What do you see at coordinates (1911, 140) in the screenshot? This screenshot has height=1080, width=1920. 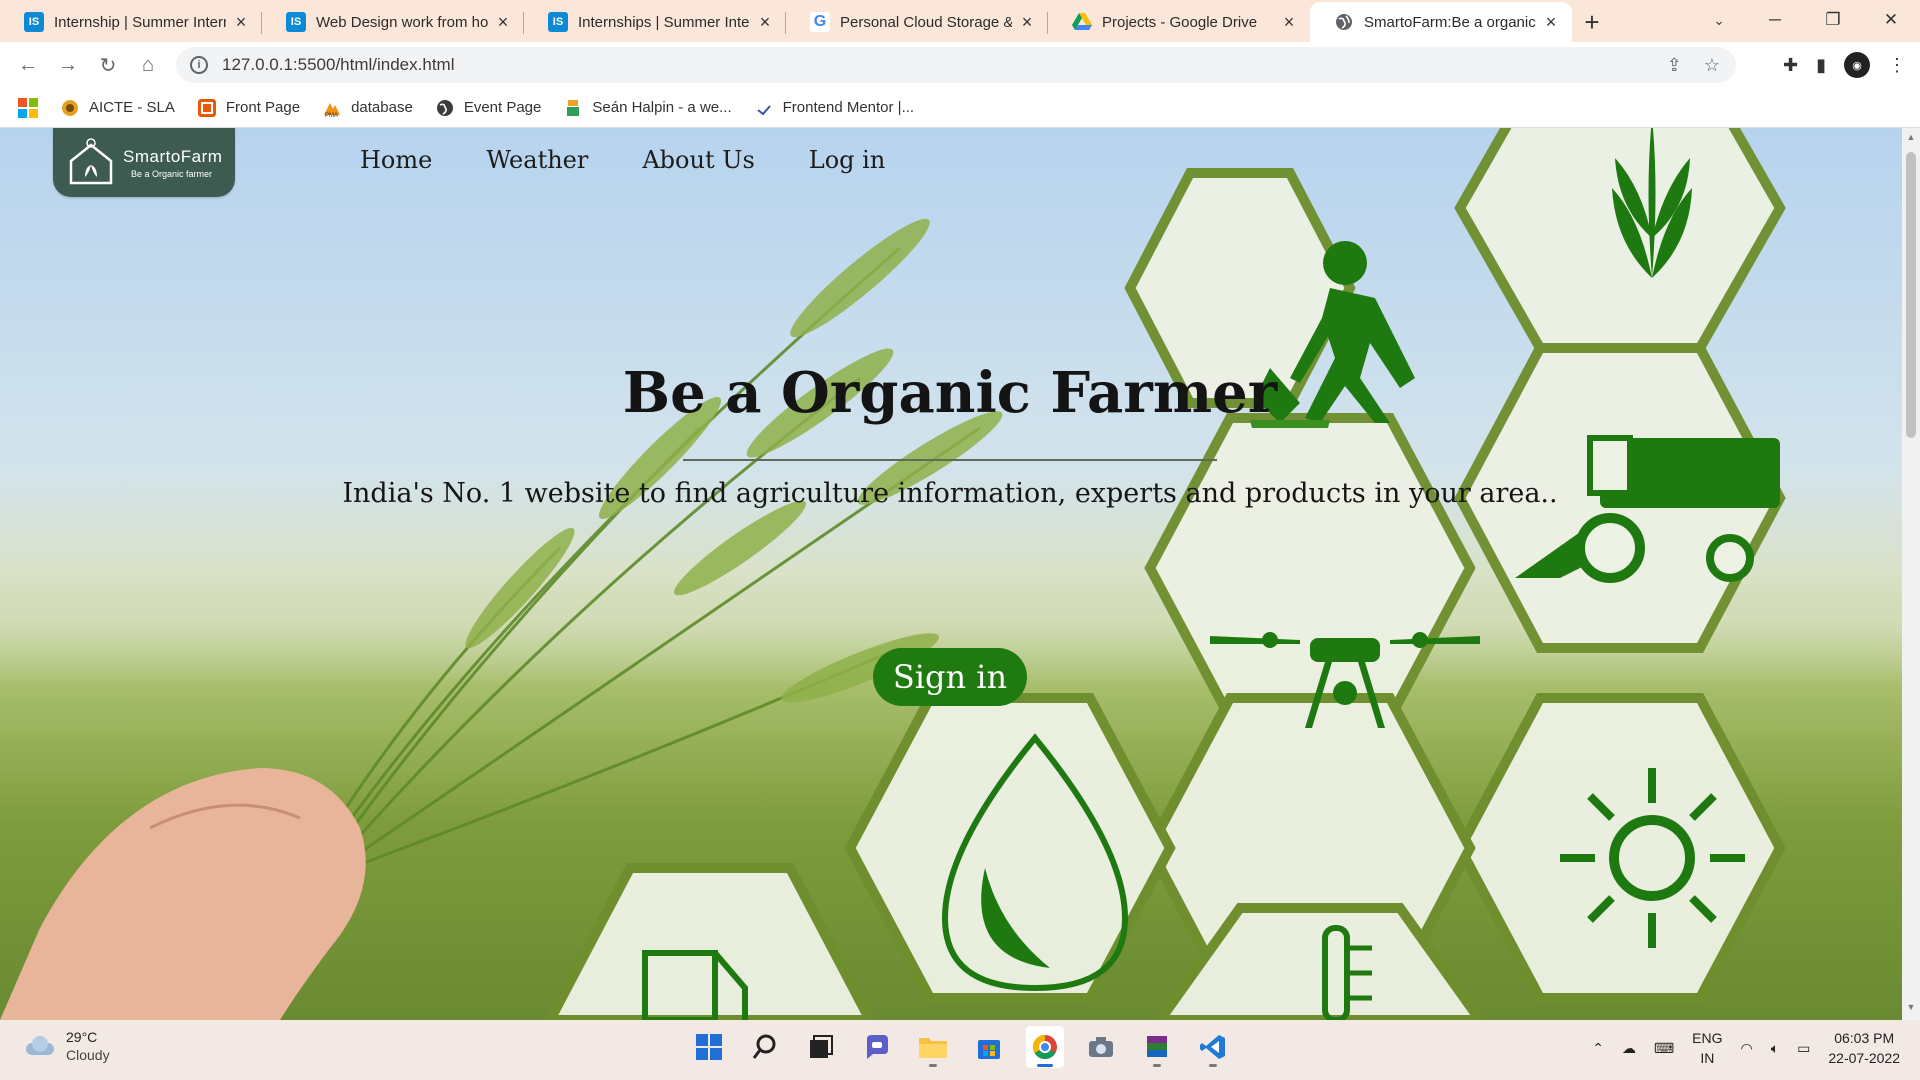 I see `scroll-up-icon: ▲` at bounding box center [1911, 140].